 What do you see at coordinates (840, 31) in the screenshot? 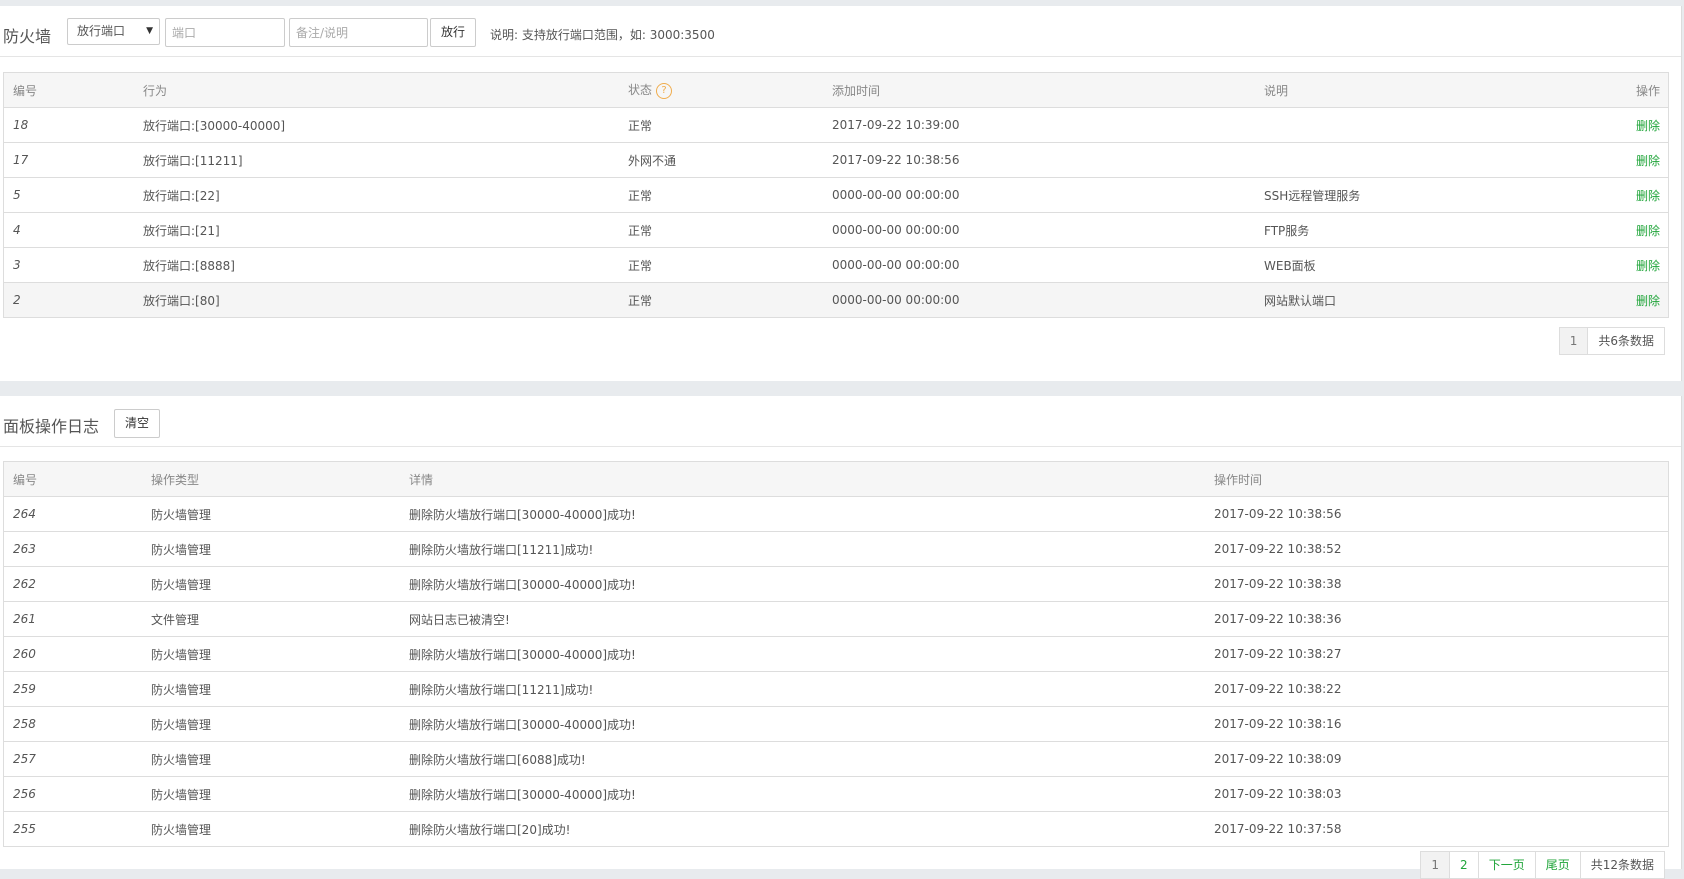
I see `firewall-toolbar: 防火墙 放行端口 ▼ 放行 说明: 支持放行端口范围，如: 3000:3500` at bounding box center [840, 31].